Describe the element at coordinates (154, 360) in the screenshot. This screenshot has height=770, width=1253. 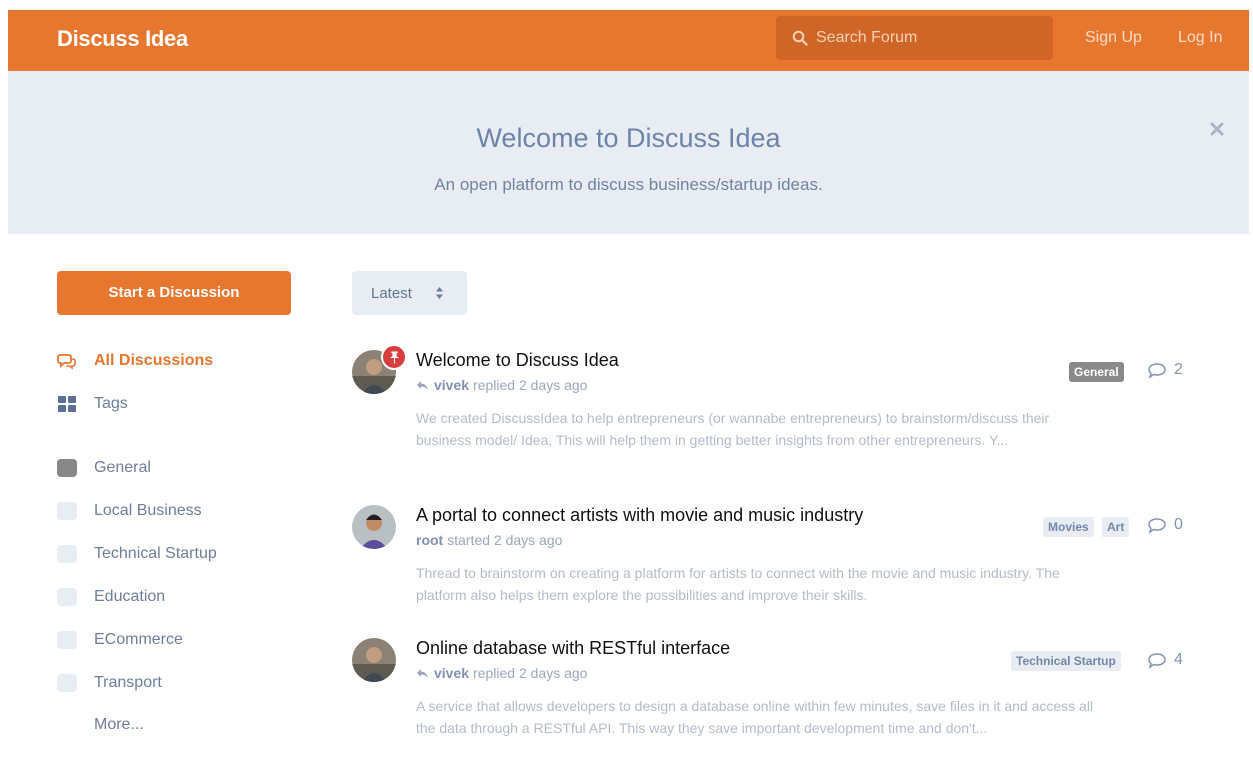
I see `sidebar-item-label: All Discussions` at that location.